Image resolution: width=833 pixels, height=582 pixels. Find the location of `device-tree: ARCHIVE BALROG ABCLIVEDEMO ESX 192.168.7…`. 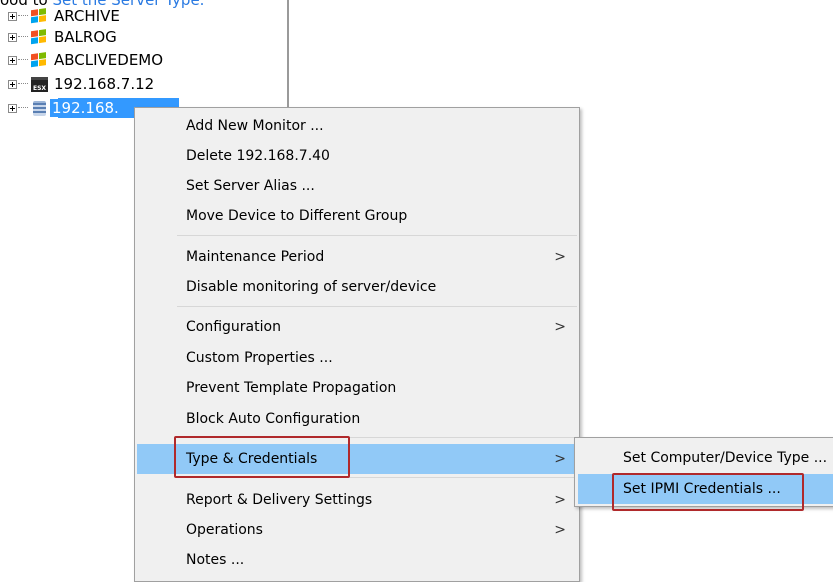

device-tree: ARCHIVE BALROG ABCLIVEDEMO ESX 192.168.7… is located at coordinates (145, 60).